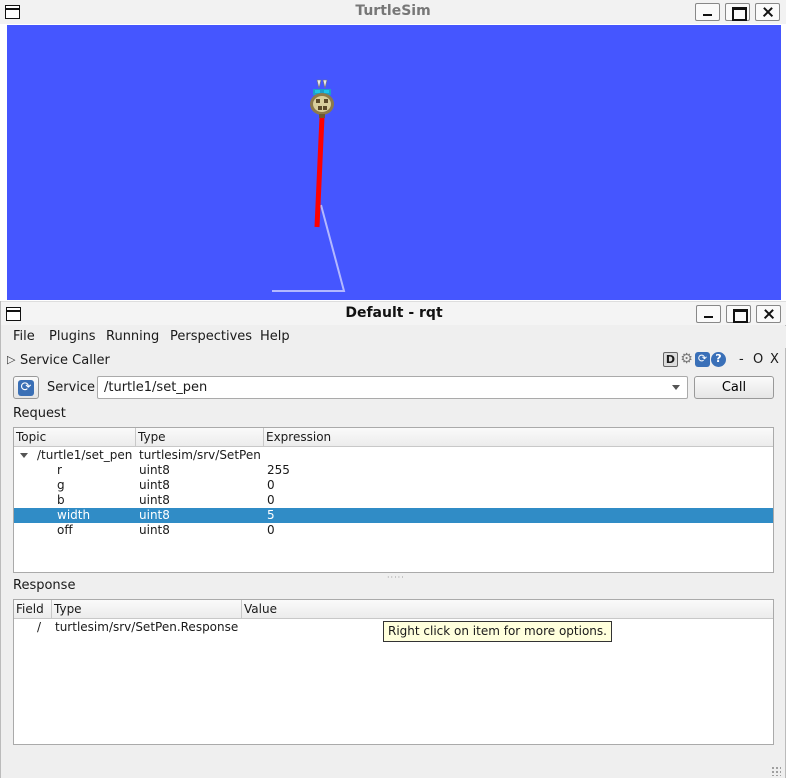  I want to click on splitter-handle: ·····, so click(396, 577).